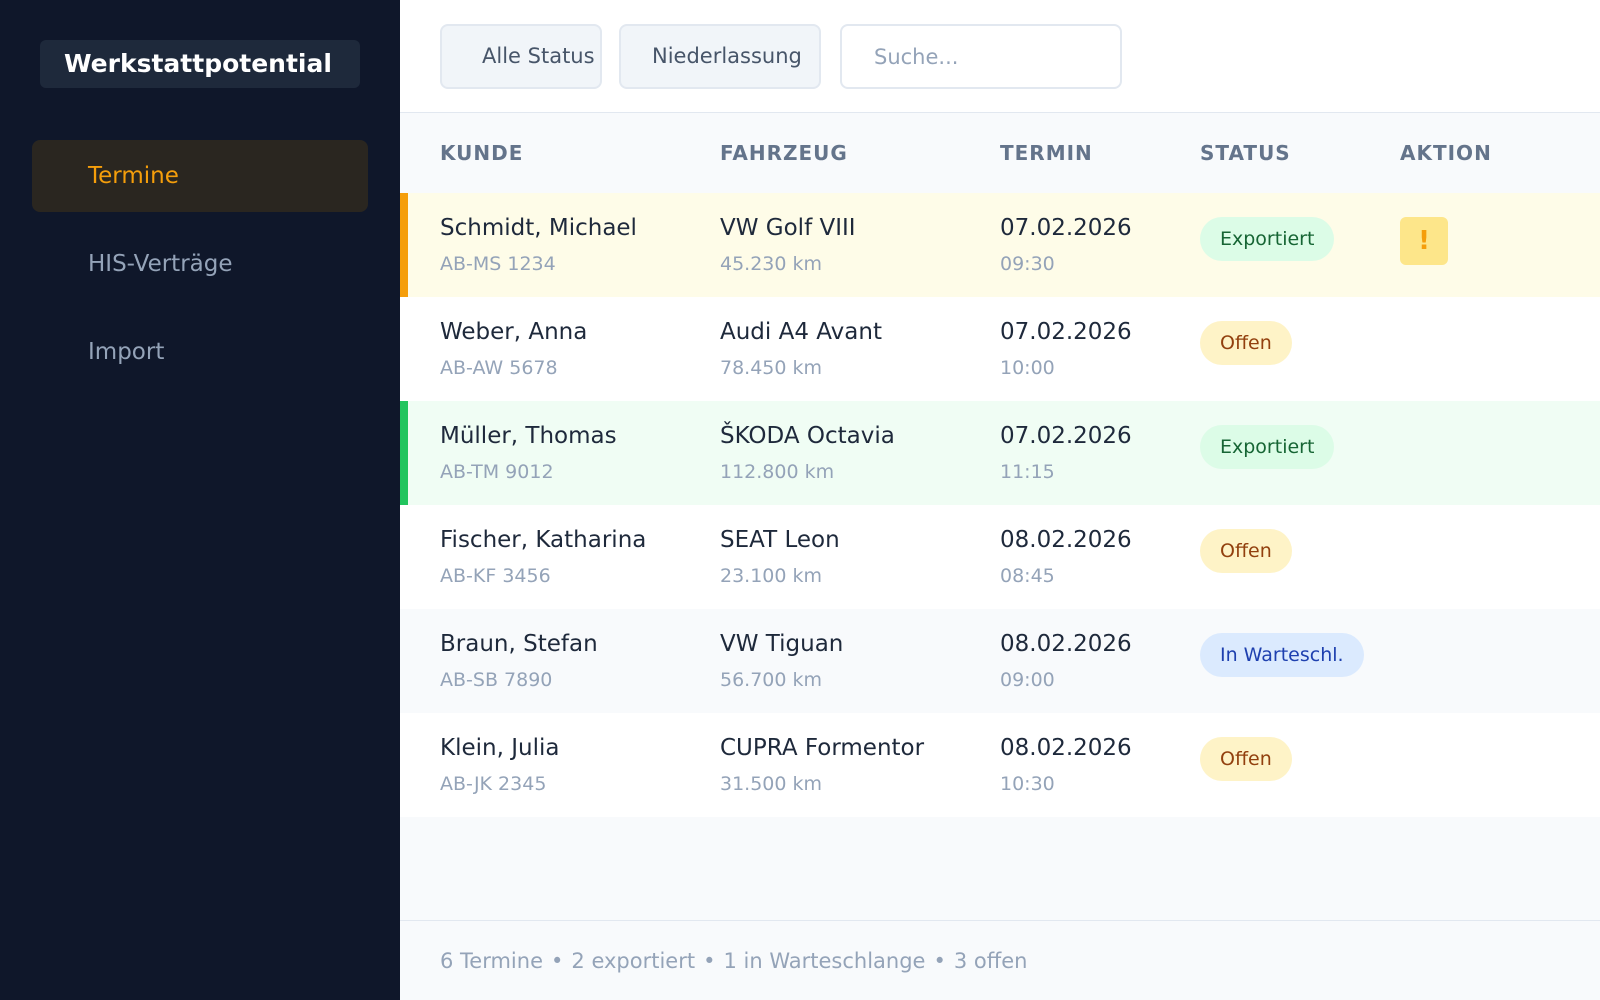  I want to click on sidebar-item-termine: Termine, so click(200, 176).